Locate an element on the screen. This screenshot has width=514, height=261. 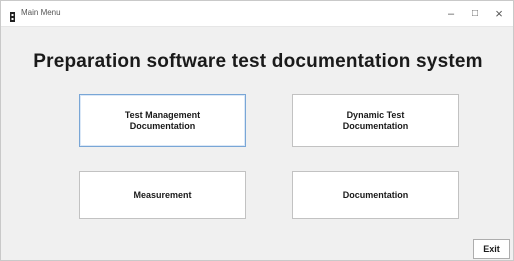
exit-button: Exit is located at coordinates (491, 249).